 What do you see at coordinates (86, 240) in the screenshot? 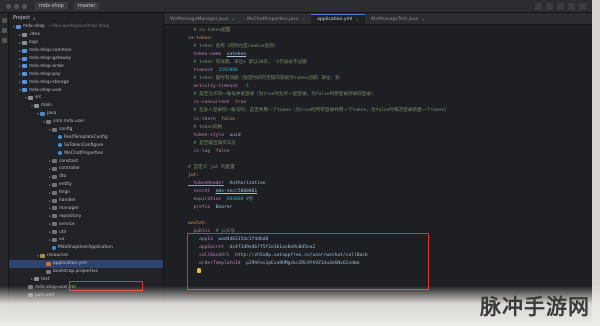
I see `tree-item: ▸ vo` at bounding box center [86, 240].